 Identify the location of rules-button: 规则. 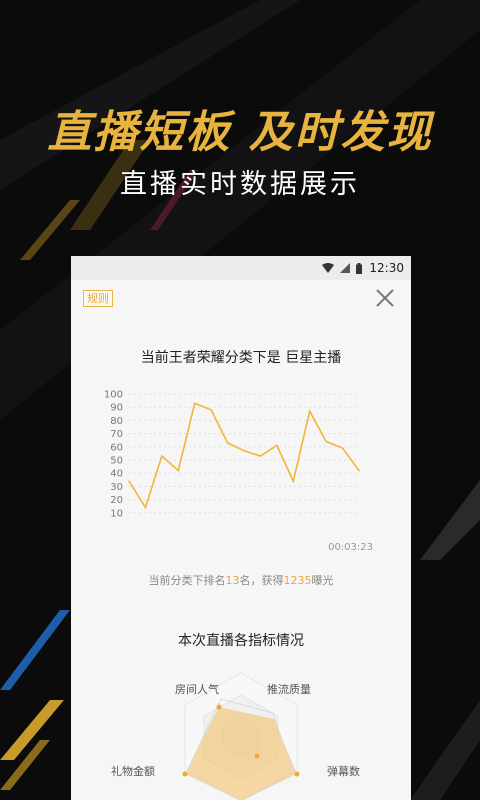
(98, 298).